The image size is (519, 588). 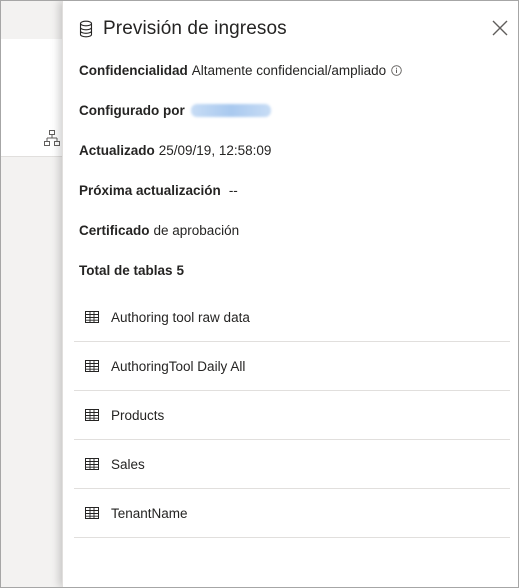 What do you see at coordinates (114, 230) in the screenshot?
I see `certified-label: Certificado` at bounding box center [114, 230].